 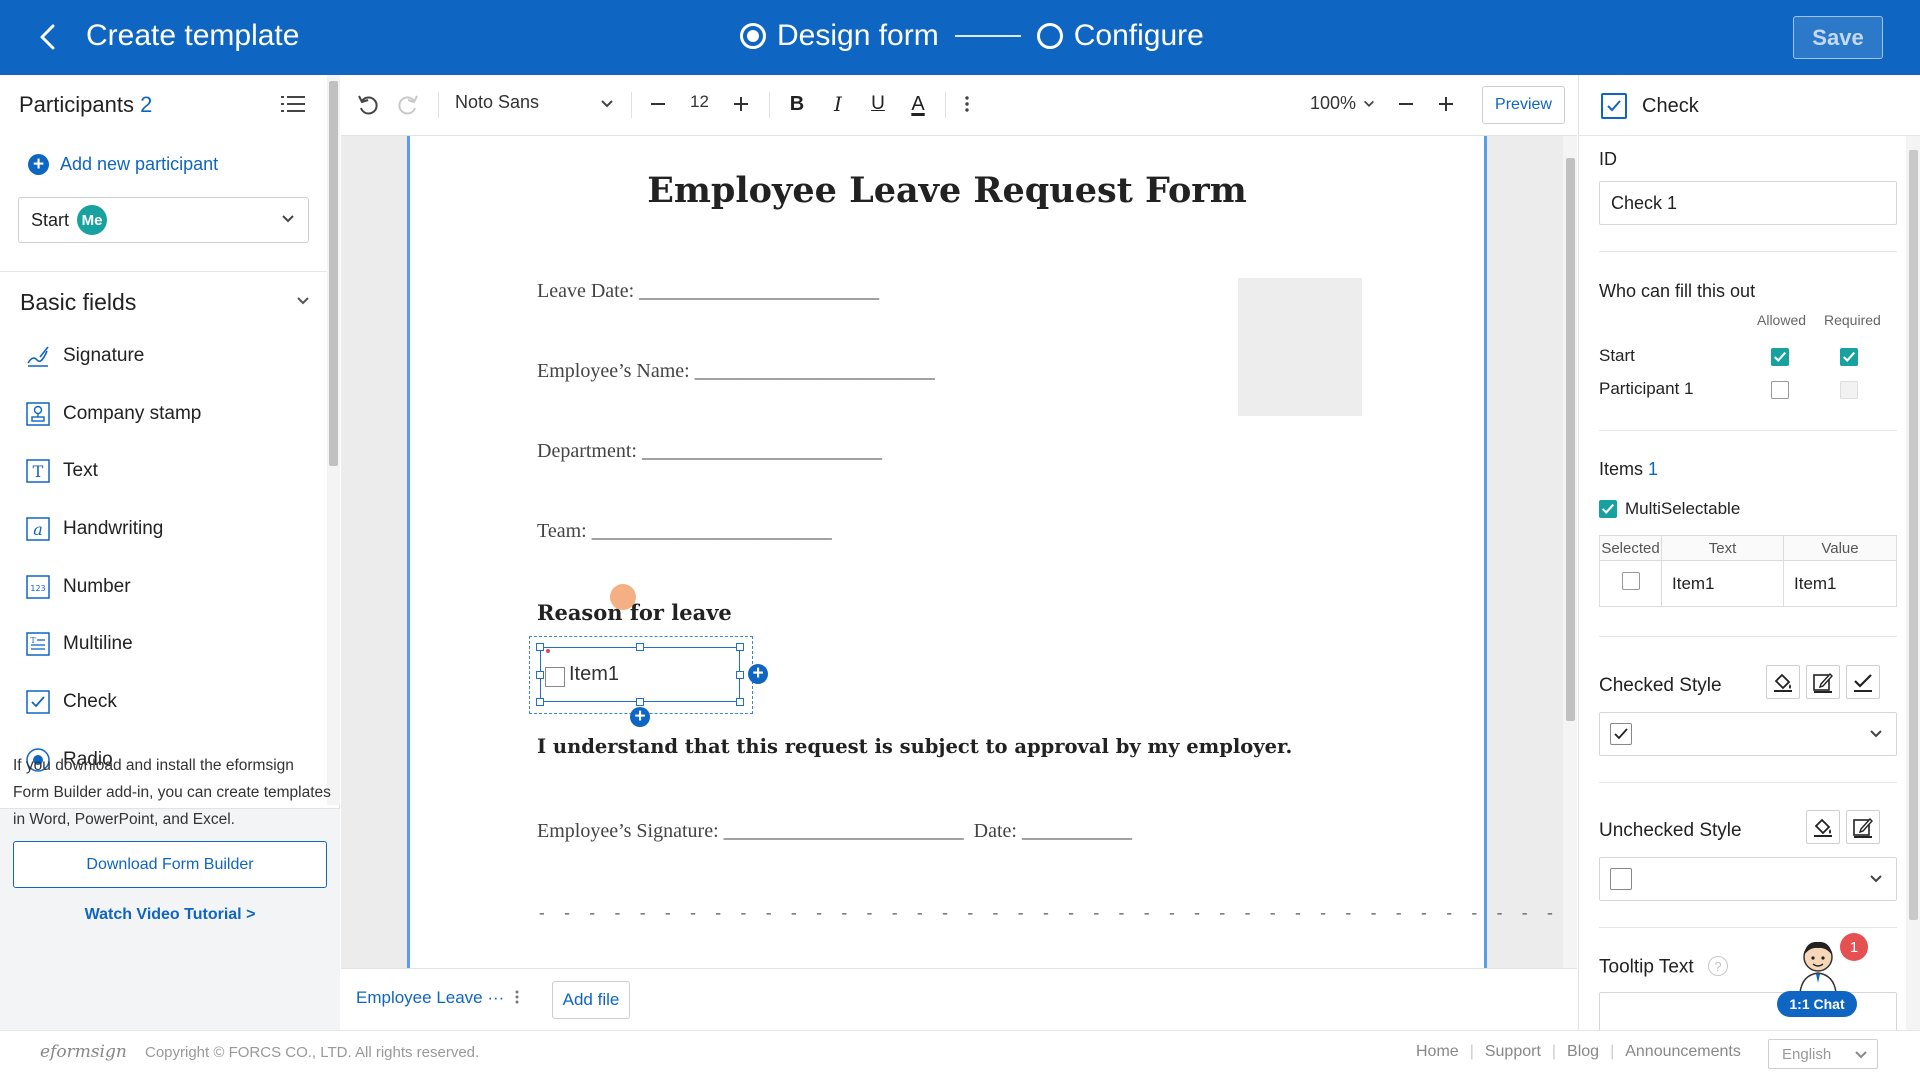 I want to click on item-selected-checkbox, so click(x=1630, y=581).